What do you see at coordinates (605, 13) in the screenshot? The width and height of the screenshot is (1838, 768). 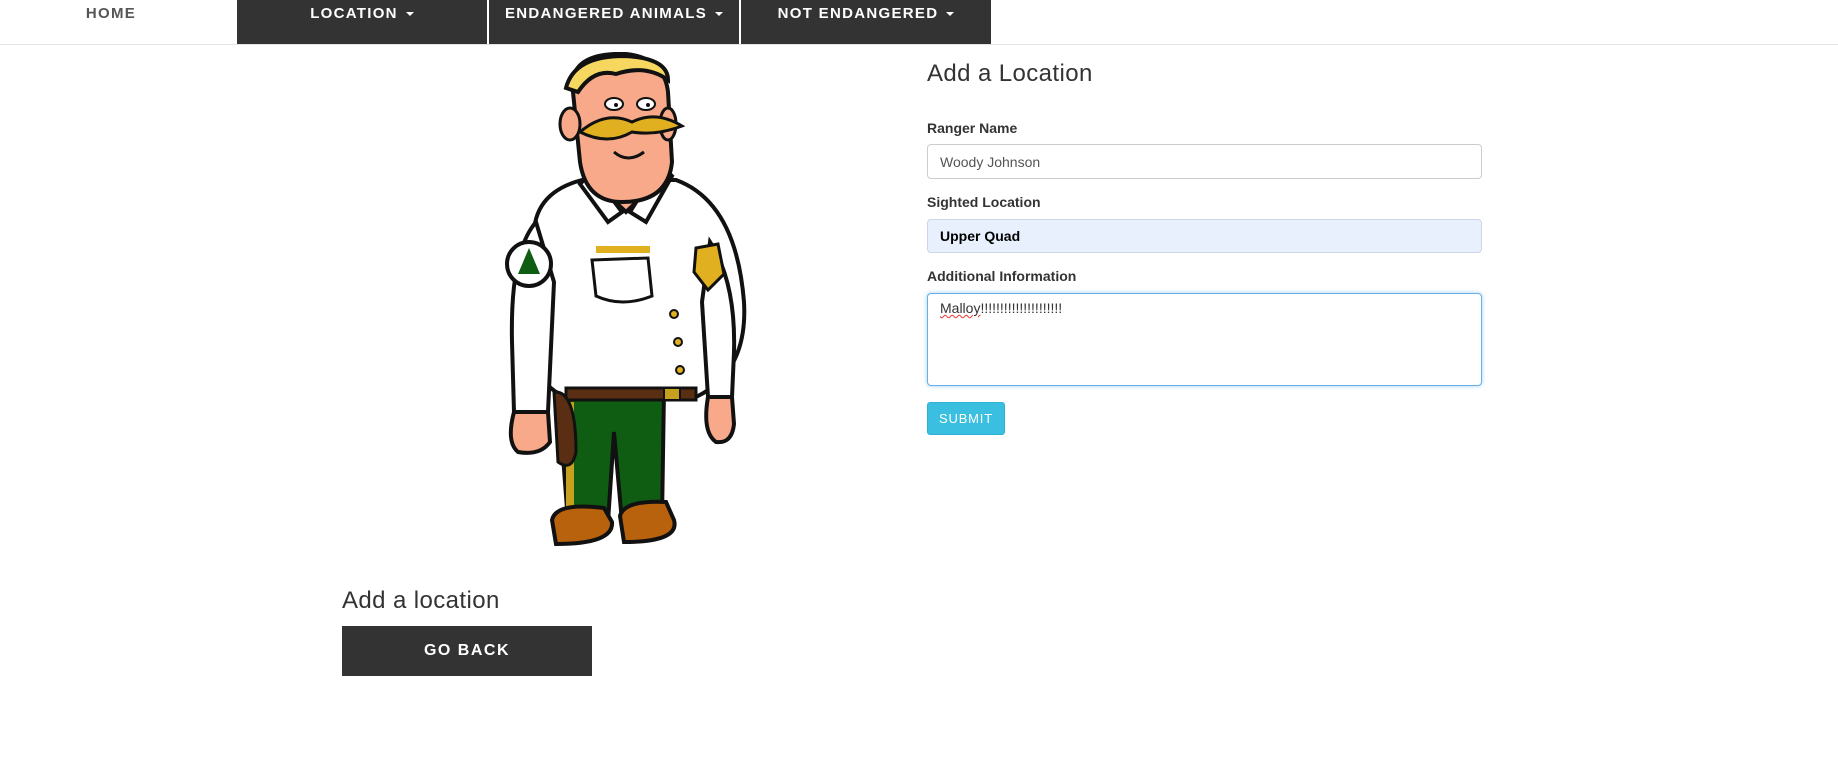 I see `nav-endangered-label: ENDANGERED ANIMALS` at bounding box center [605, 13].